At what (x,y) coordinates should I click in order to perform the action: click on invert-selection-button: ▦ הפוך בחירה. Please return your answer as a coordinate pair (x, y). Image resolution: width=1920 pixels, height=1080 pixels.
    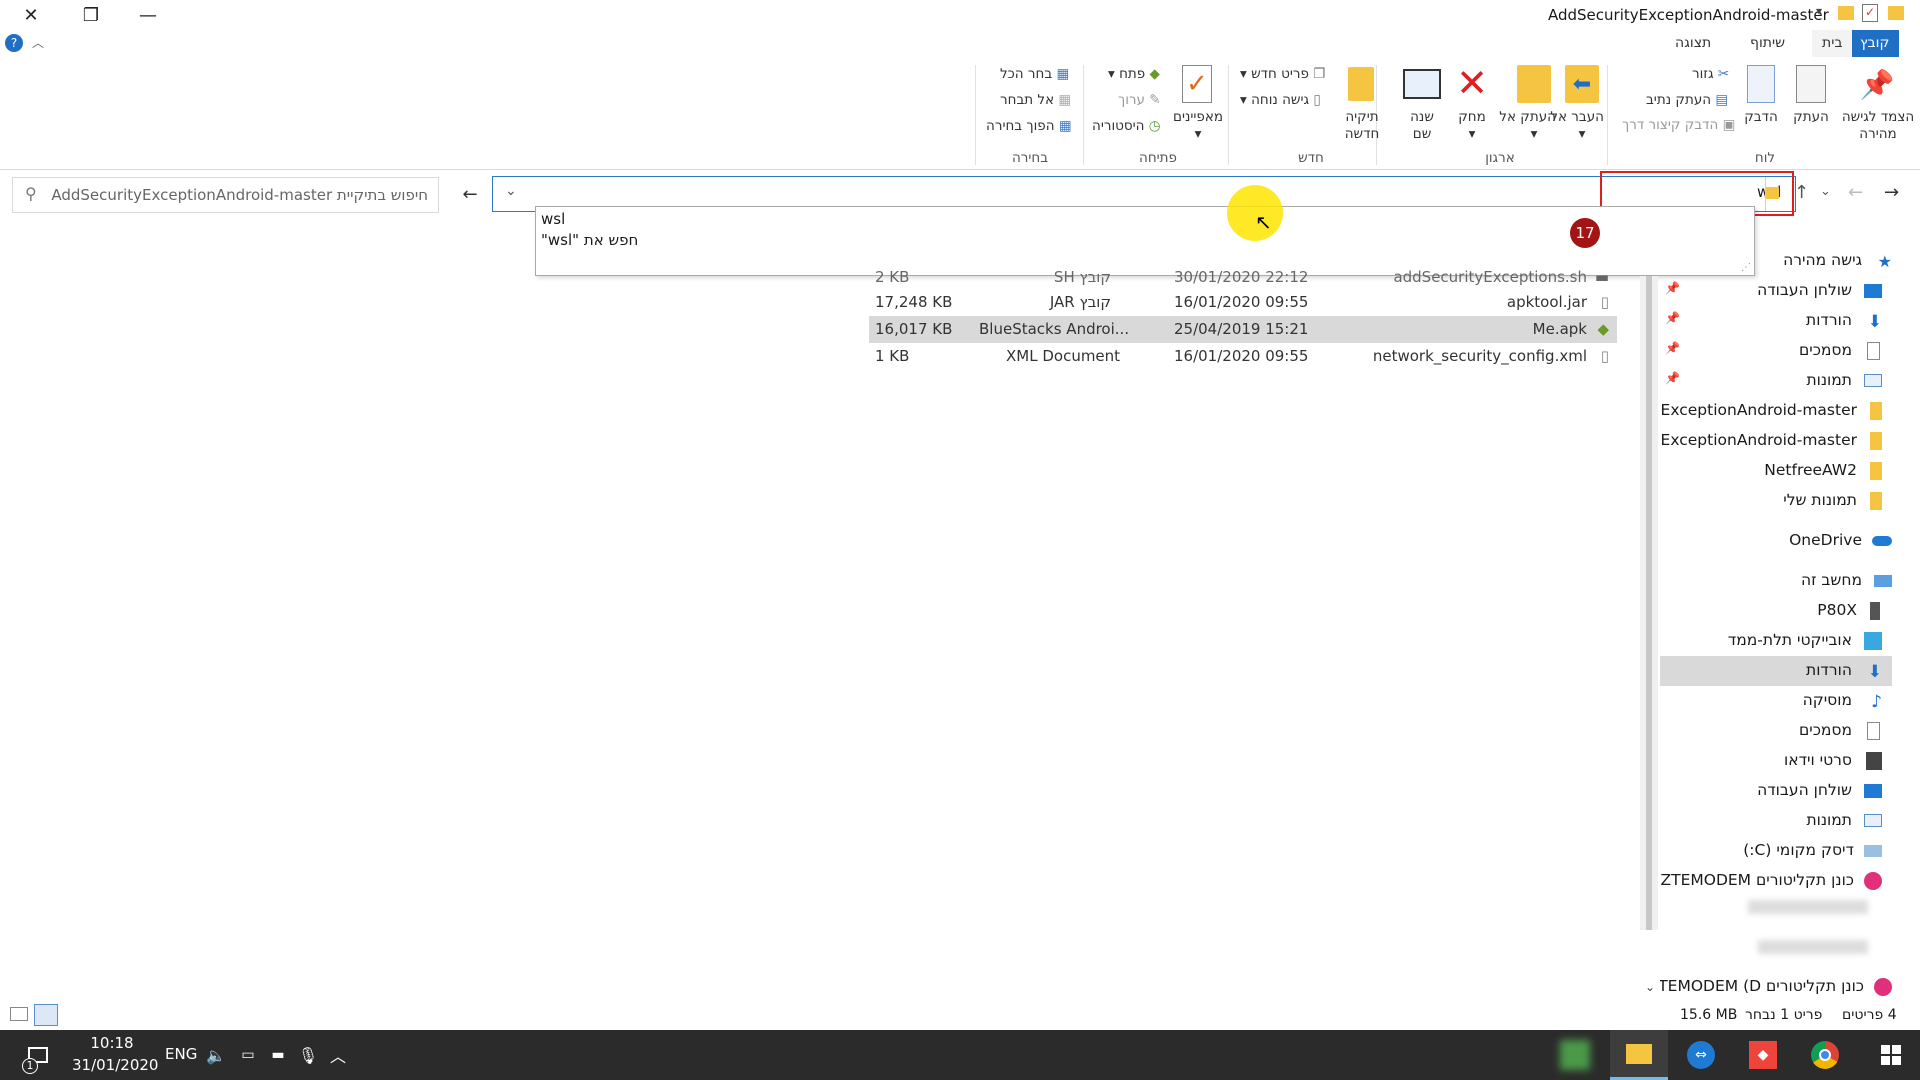
    Looking at the image, I should click on (1029, 126).